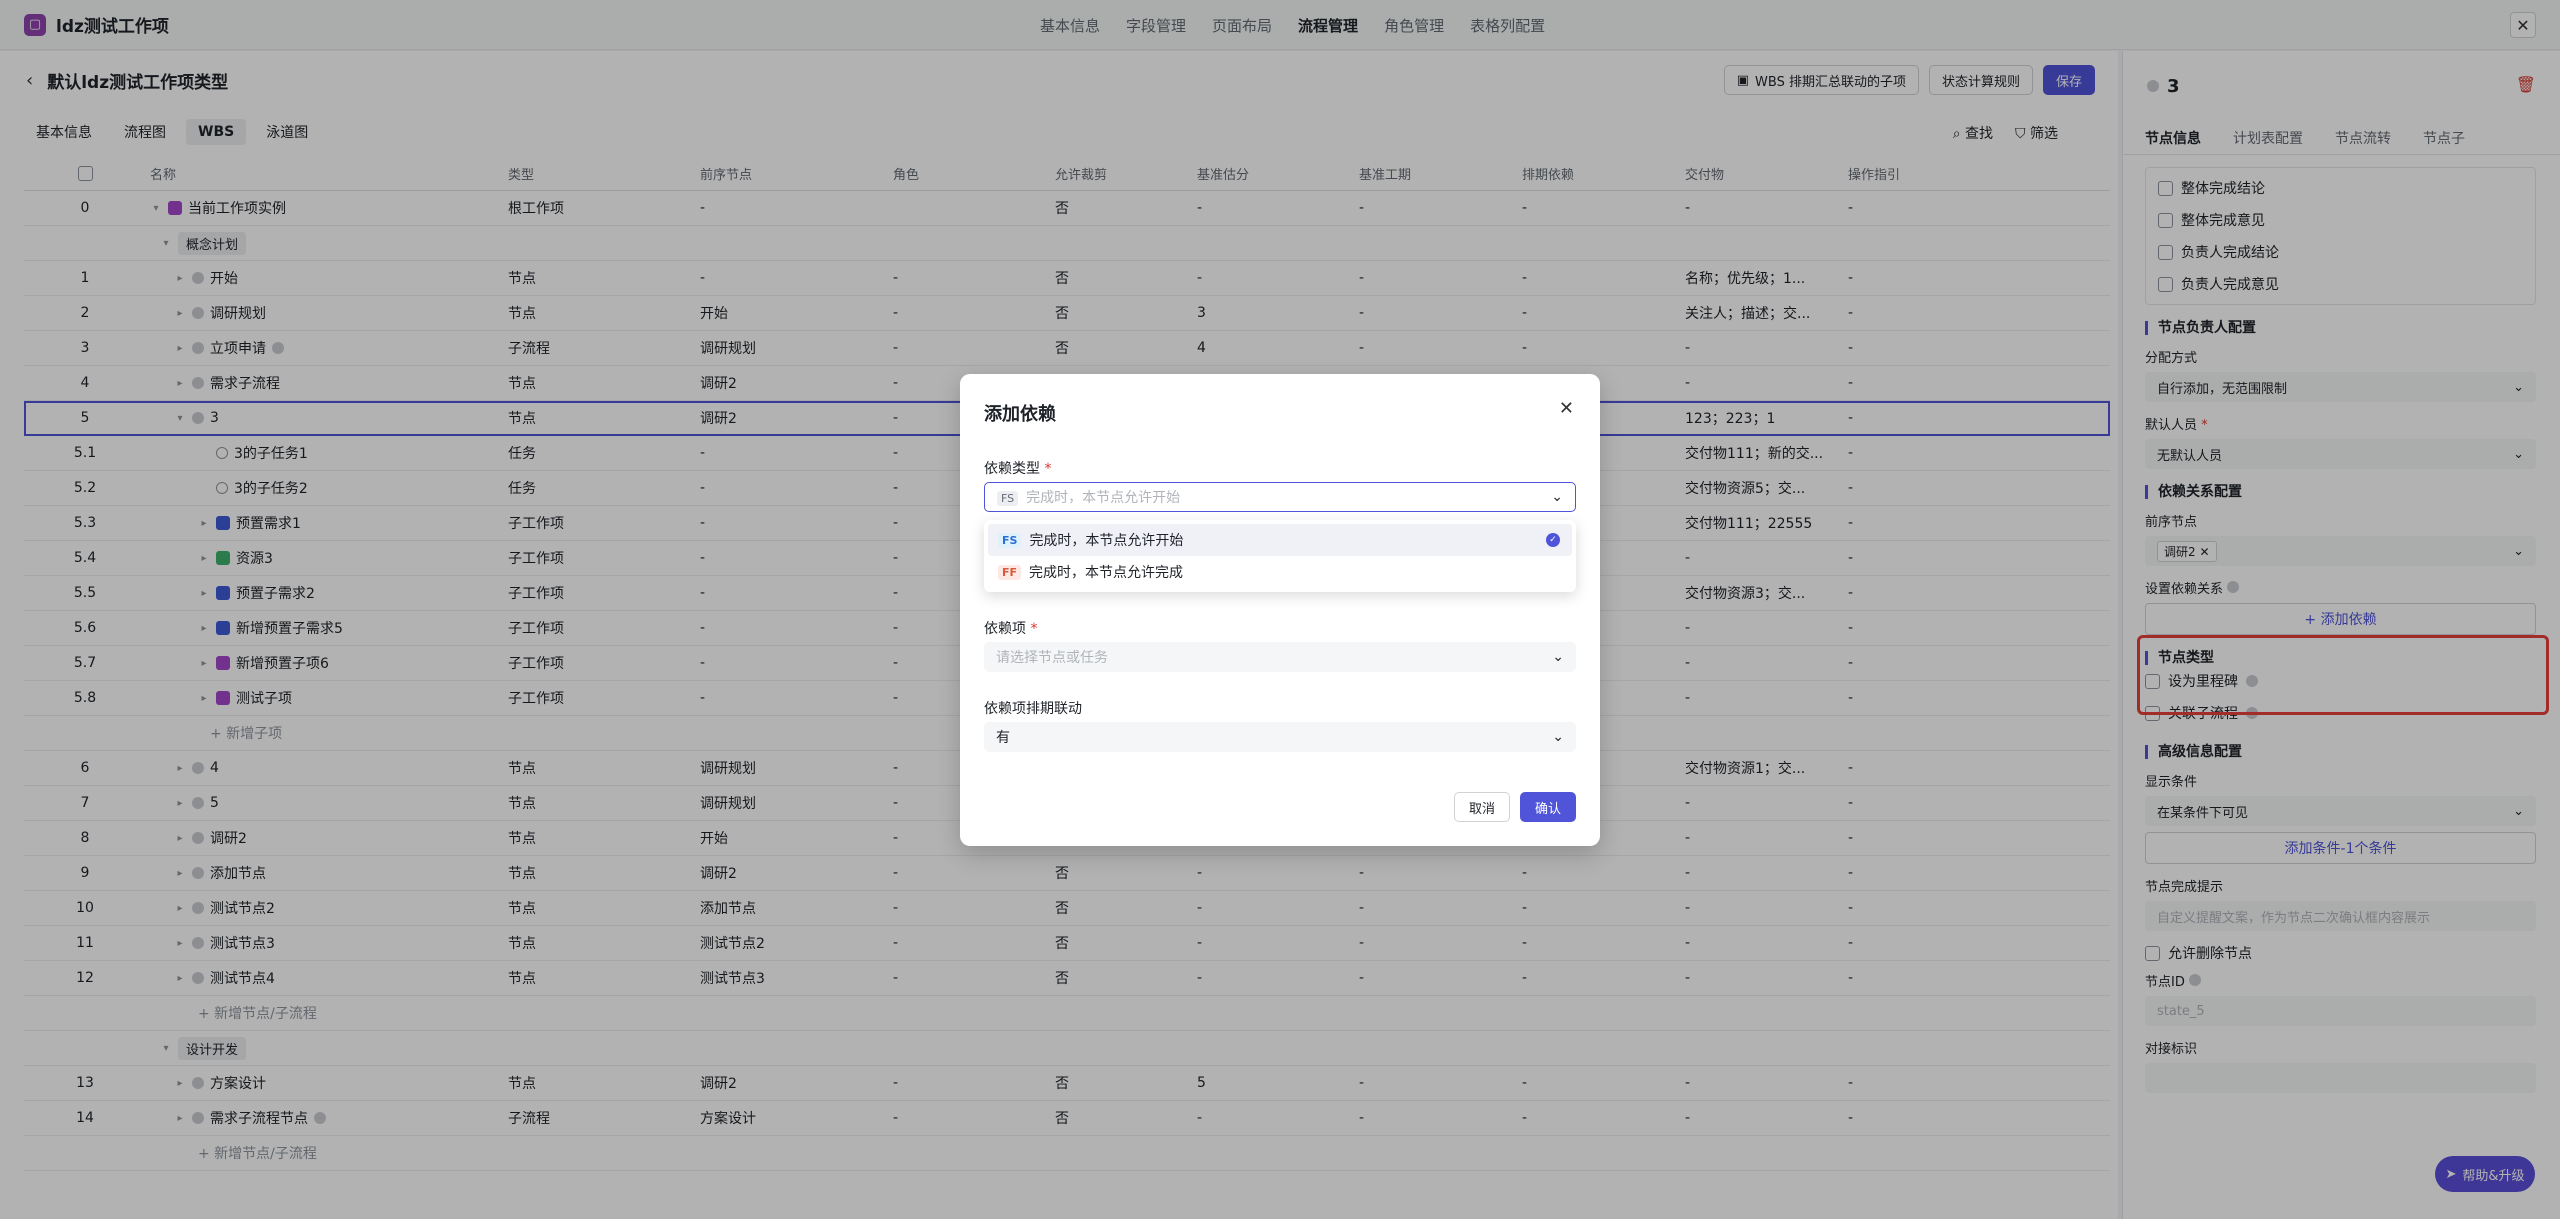 The height and width of the screenshot is (1219, 2560). Describe the element at coordinates (1106, 541) in the screenshot. I see `option-label: 完成时，本节点允许开始` at that location.